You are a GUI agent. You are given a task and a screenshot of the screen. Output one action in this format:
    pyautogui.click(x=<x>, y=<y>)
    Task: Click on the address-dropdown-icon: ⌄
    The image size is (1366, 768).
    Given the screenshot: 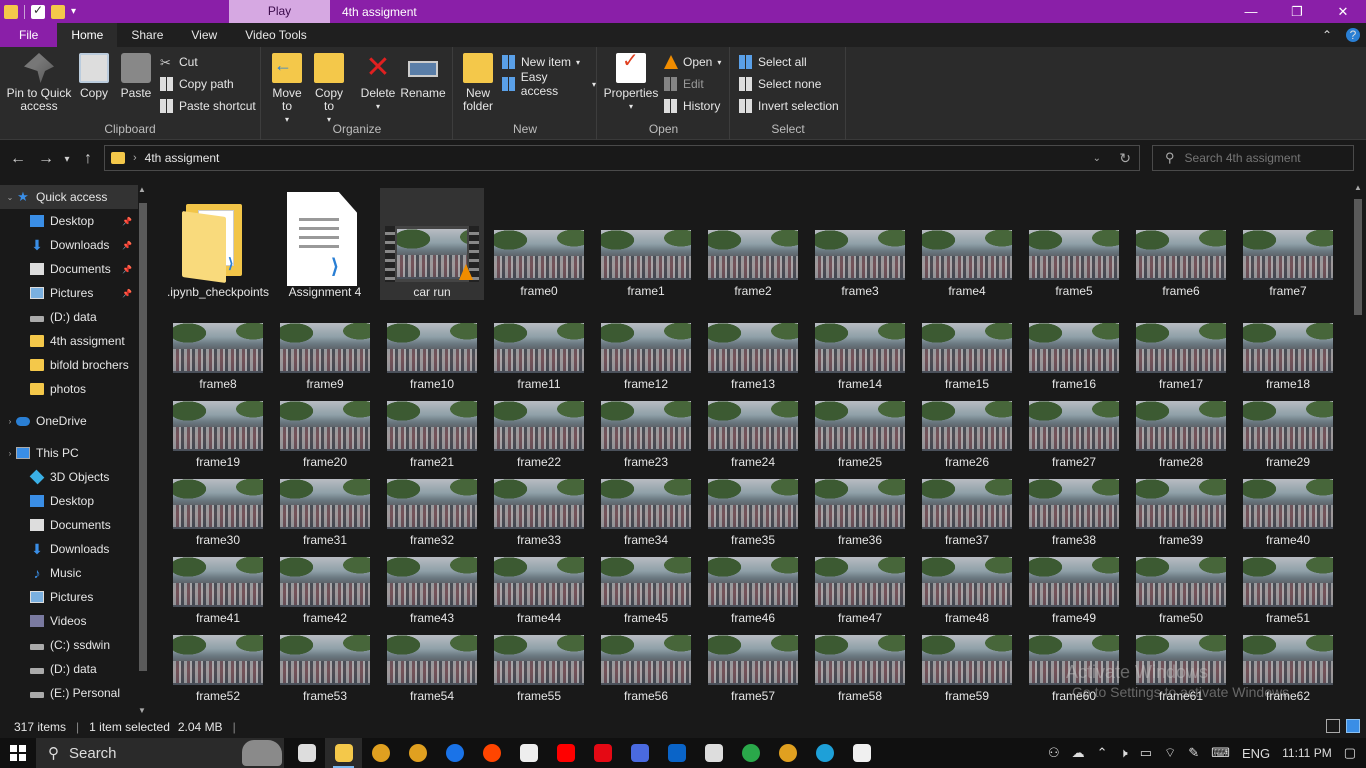 What is the action you would take?
    pyautogui.click(x=1097, y=158)
    